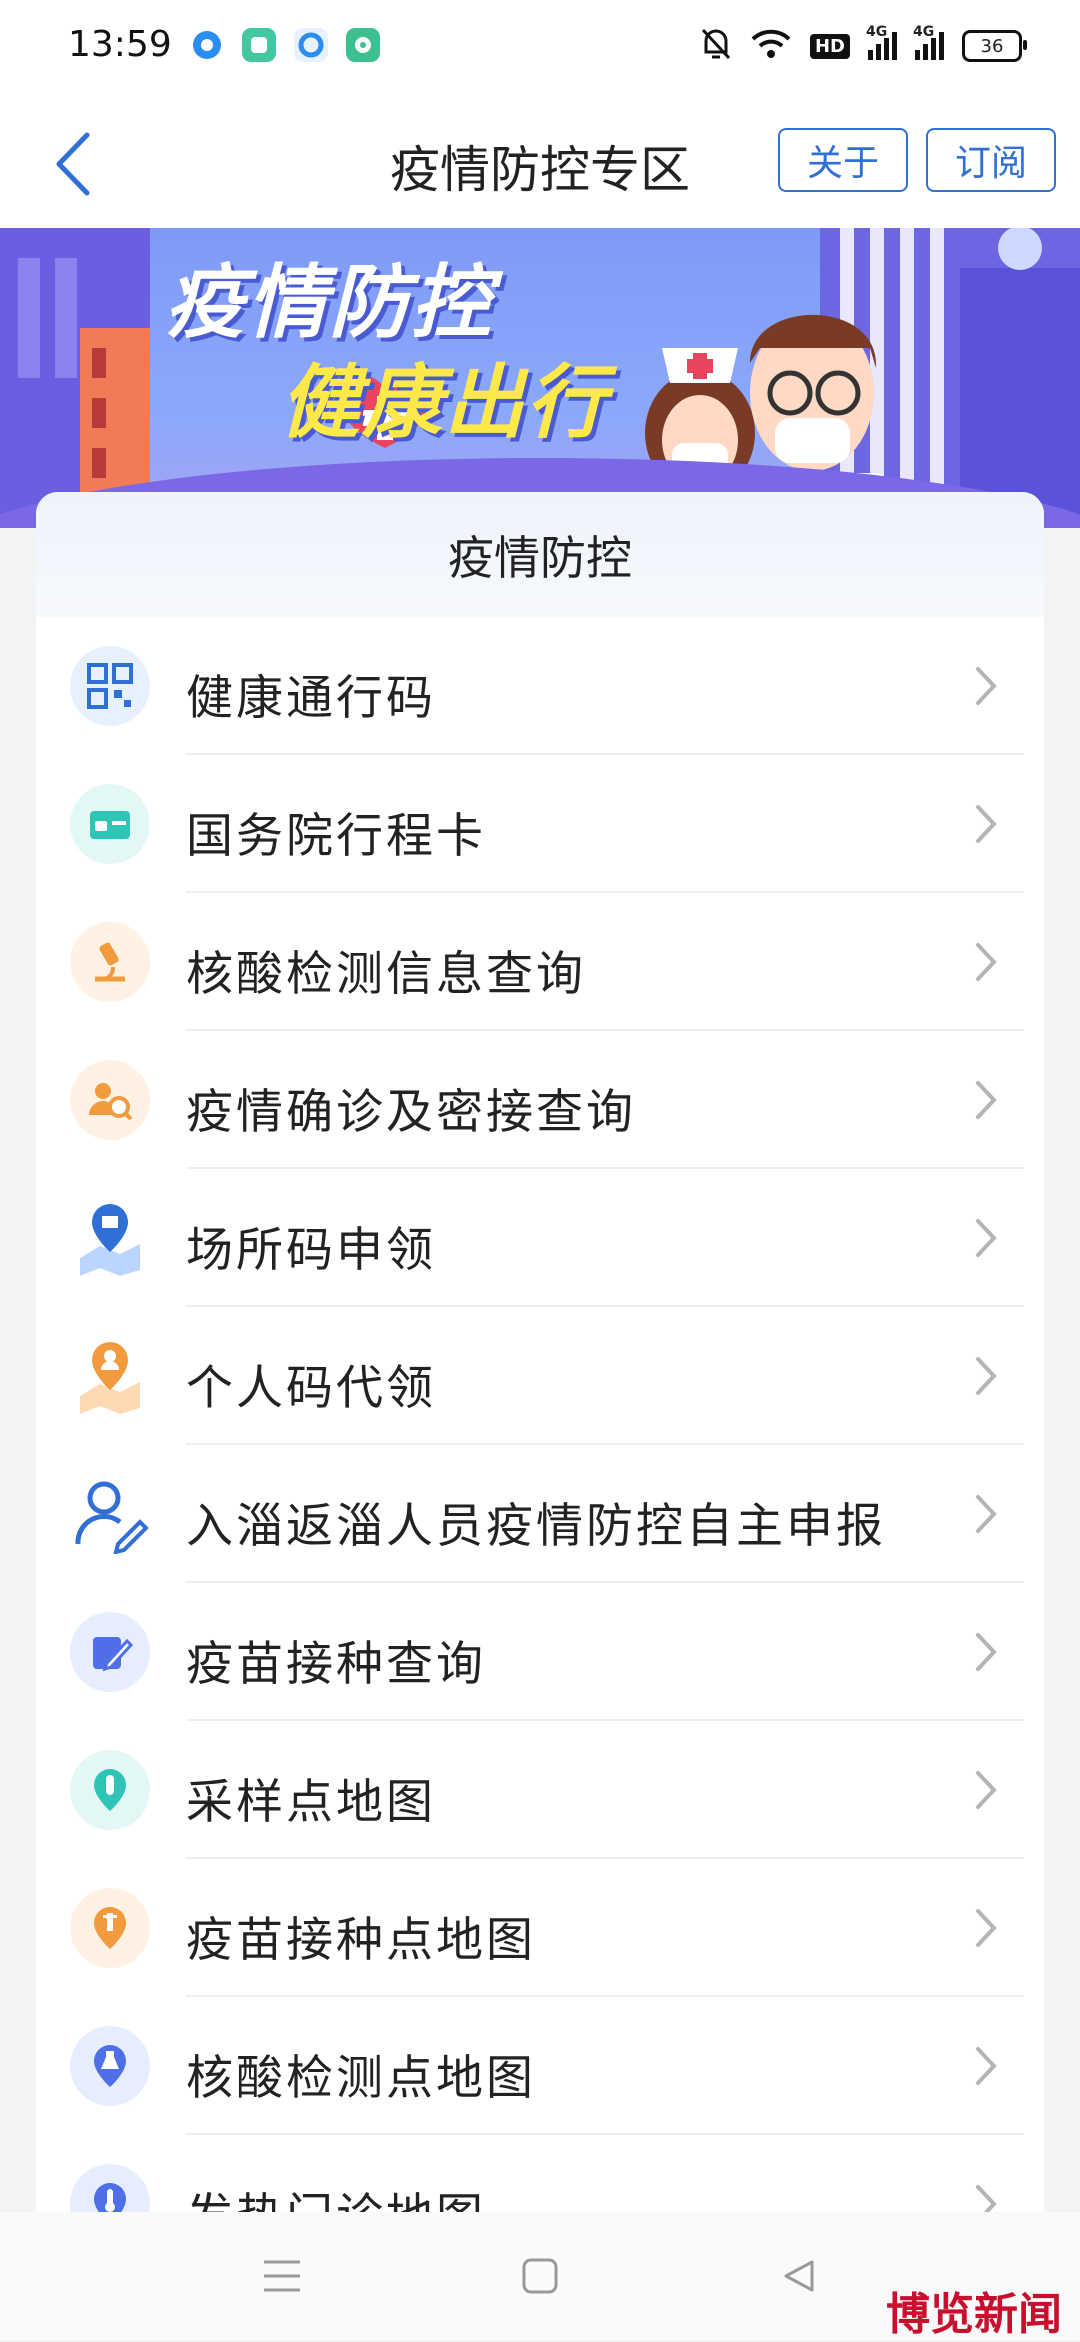 This screenshot has height=2342, width=1080. What do you see at coordinates (110, 1928) in the screenshot?
I see `syringe-pin-icon` at bounding box center [110, 1928].